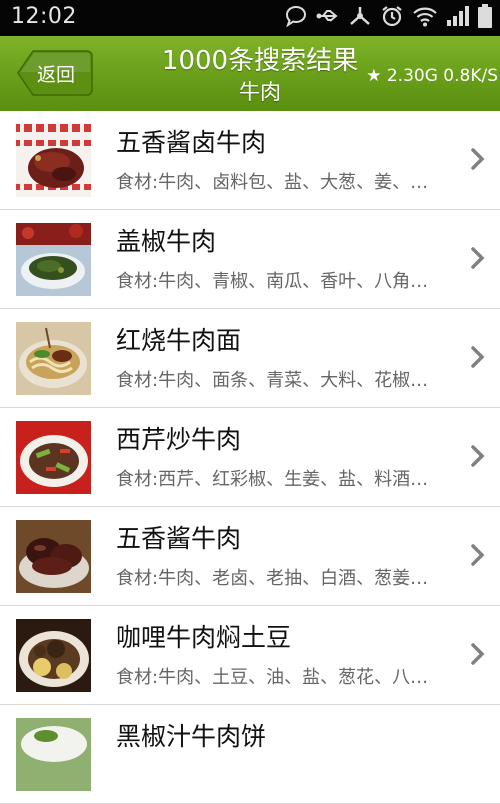  What do you see at coordinates (191, 736) in the screenshot?
I see `recipe-title: 黑椒汁牛肉饼` at bounding box center [191, 736].